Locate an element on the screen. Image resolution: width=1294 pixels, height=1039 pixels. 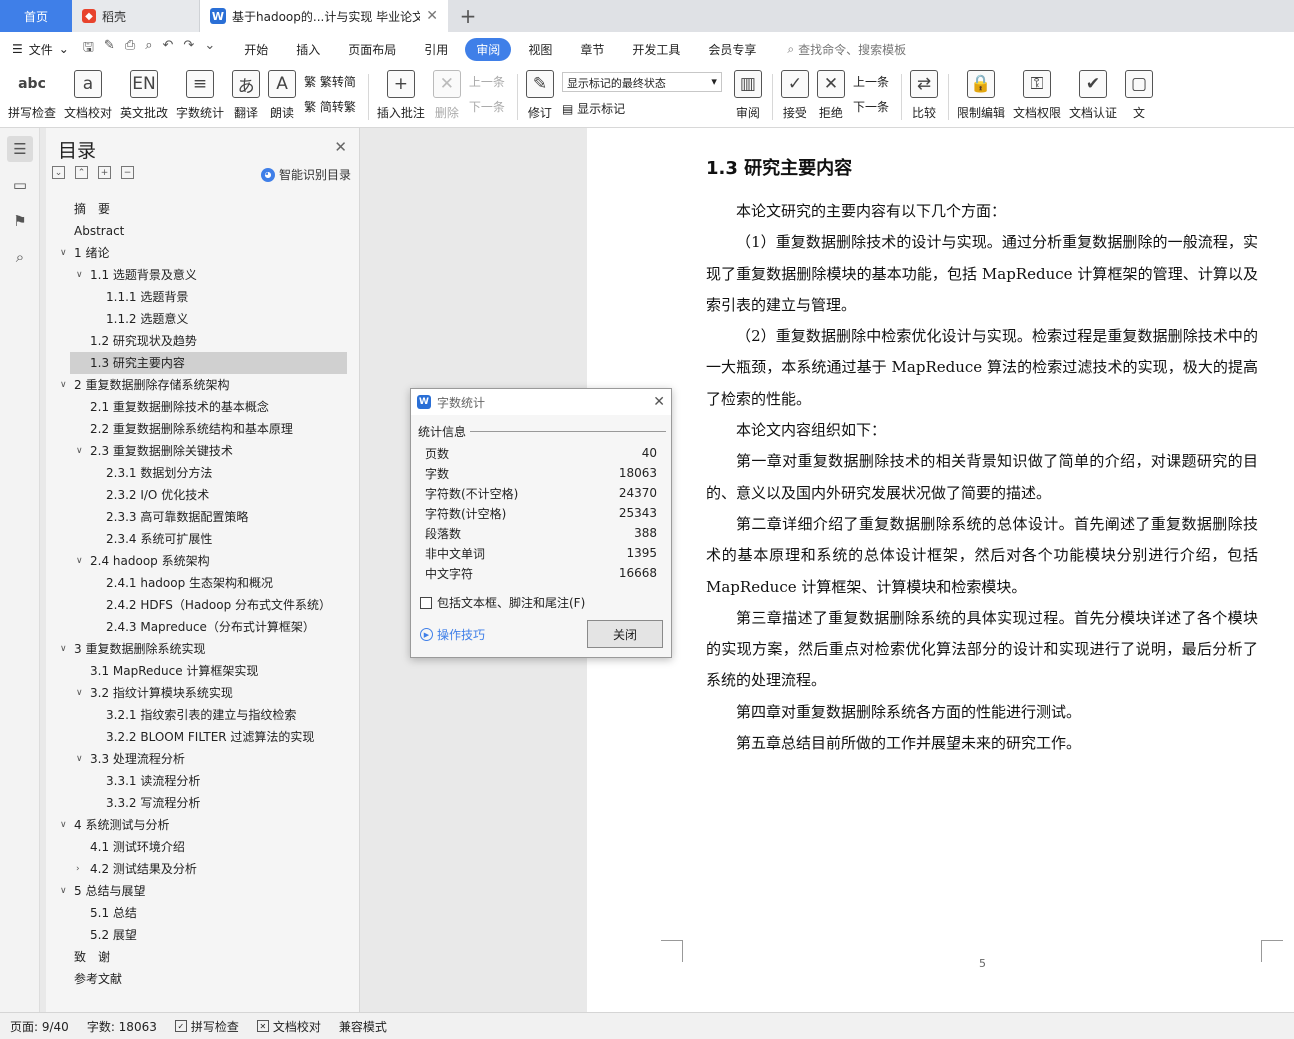
spellcheck-toggle: ✓ 拼写检查 is located at coordinates (206, 1026).